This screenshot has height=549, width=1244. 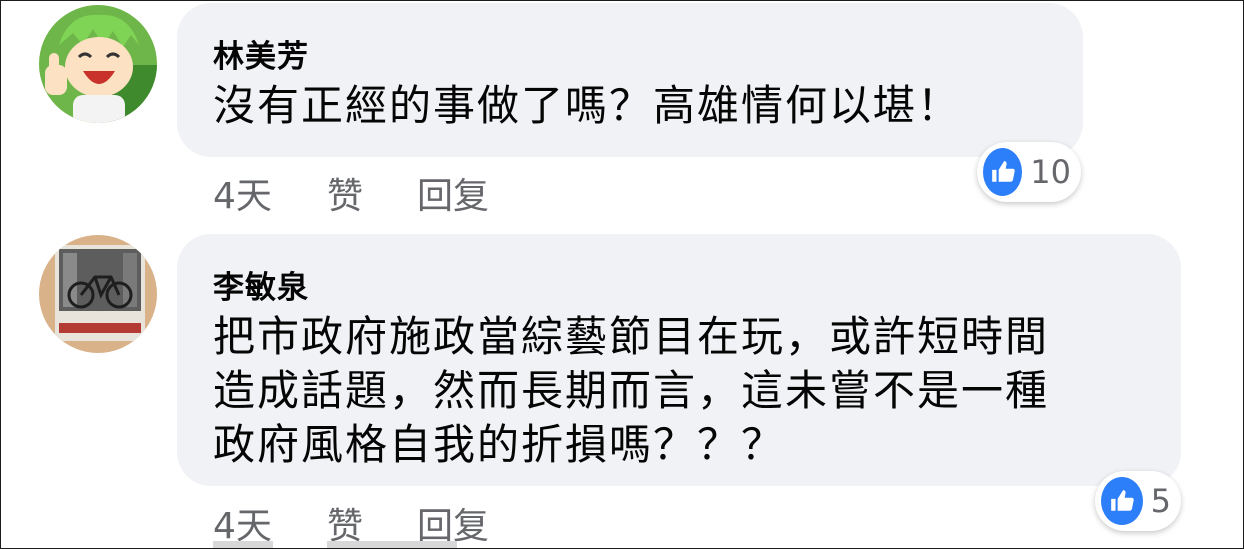 What do you see at coordinates (499, 444) in the screenshot?
I see `comment-text-line: 政府風格自我的折損嗎？？？` at bounding box center [499, 444].